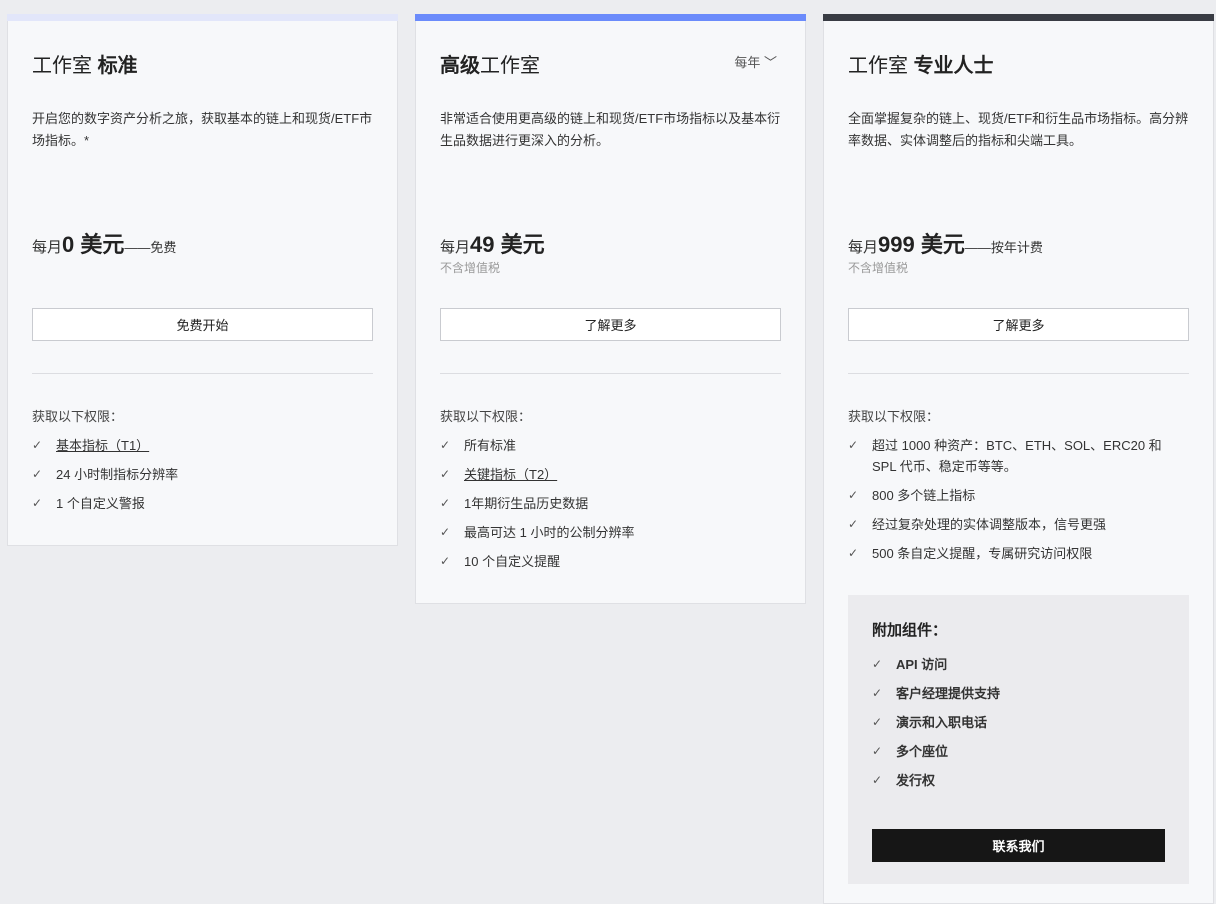 The width and height of the screenshot is (1216, 904). What do you see at coordinates (921, 244) in the screenshot?
I see `price-amount: 999 美元` at bounding box center [921, 244].